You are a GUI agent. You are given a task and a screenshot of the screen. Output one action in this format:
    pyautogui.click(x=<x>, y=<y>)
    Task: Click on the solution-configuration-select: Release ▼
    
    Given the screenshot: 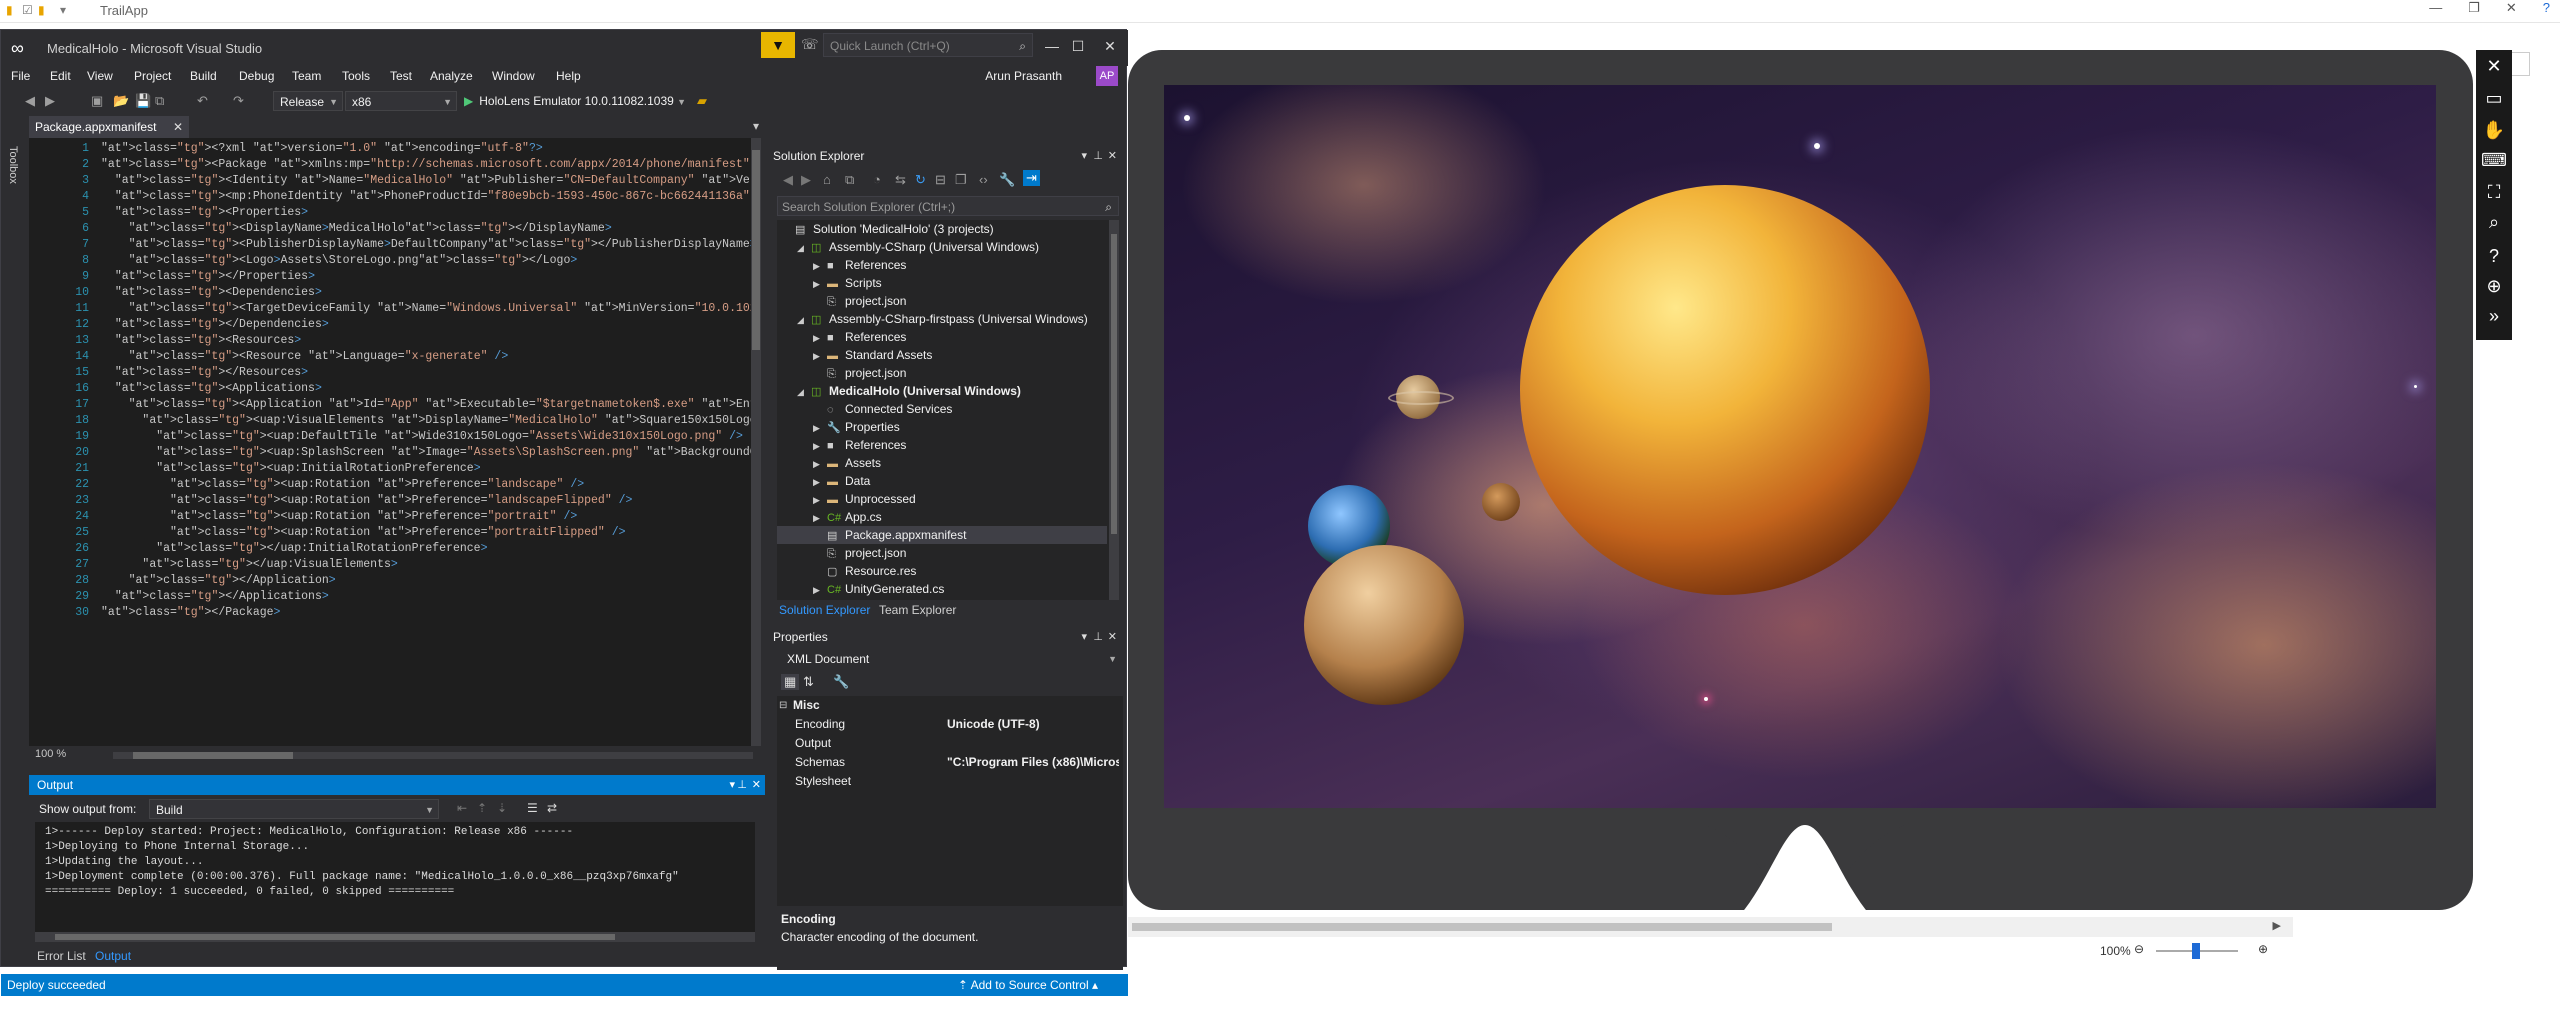 What is the action you would take?
    pyautogui.click(x=308, y=101)
    